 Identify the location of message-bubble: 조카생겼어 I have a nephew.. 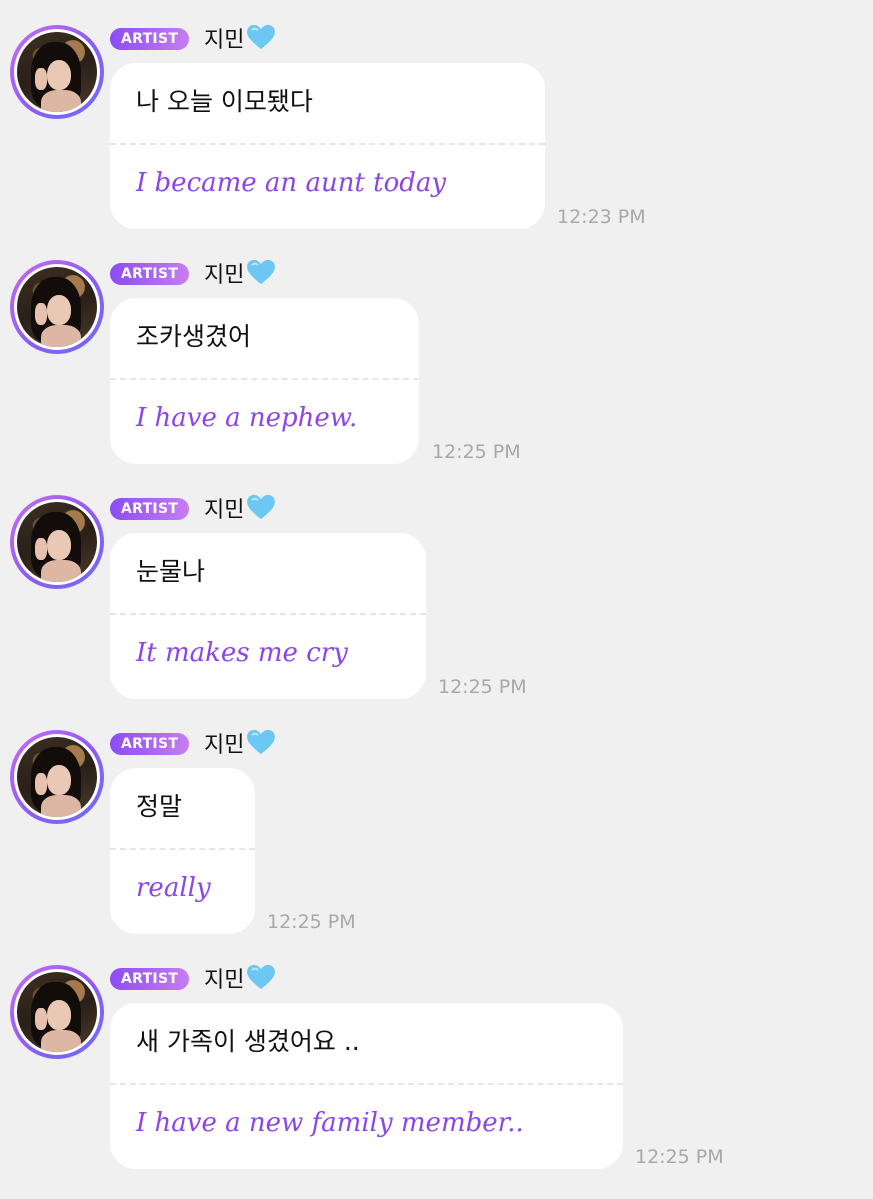
(264, 381).